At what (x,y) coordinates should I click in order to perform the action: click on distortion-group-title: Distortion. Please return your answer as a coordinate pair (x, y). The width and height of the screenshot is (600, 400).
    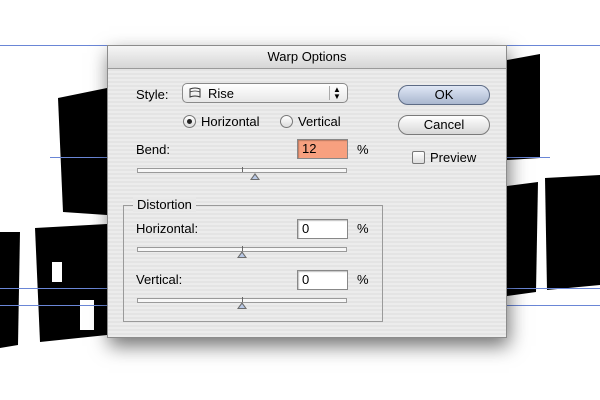
    Looking at the image, I should click on (164, 204).